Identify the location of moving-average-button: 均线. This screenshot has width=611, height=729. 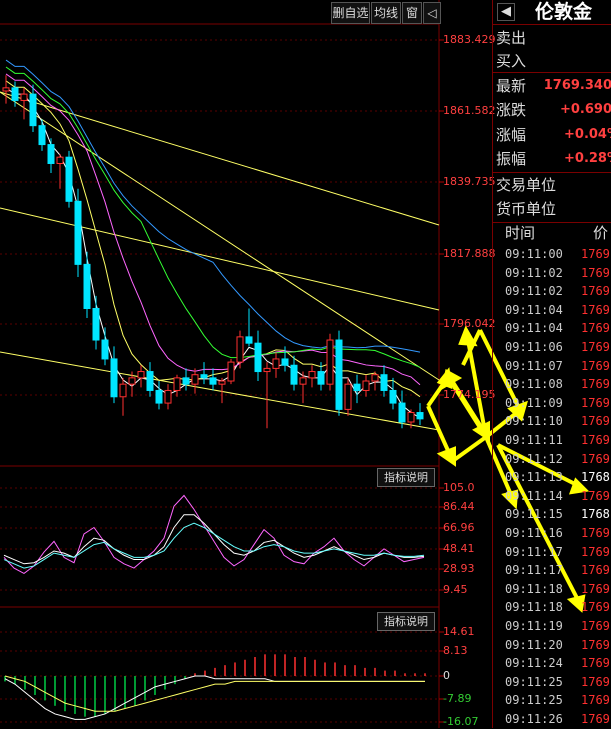
(386, 13).